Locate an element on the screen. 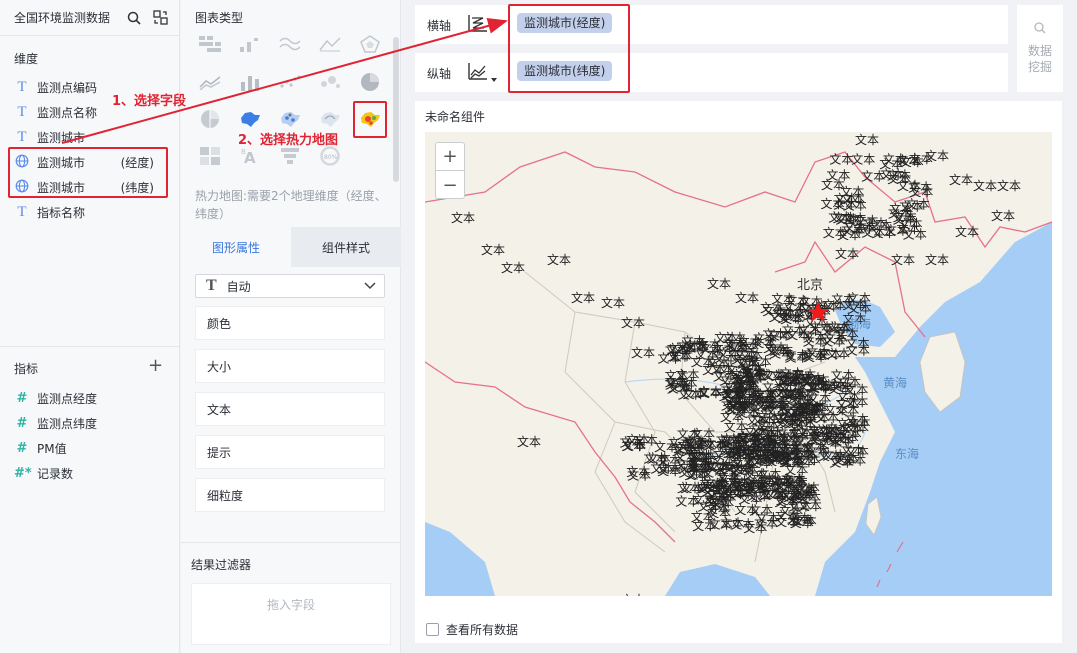 The image size is (1077, 653). sea-label-huanghai: 黄海 is located at coordinates (895, 382).